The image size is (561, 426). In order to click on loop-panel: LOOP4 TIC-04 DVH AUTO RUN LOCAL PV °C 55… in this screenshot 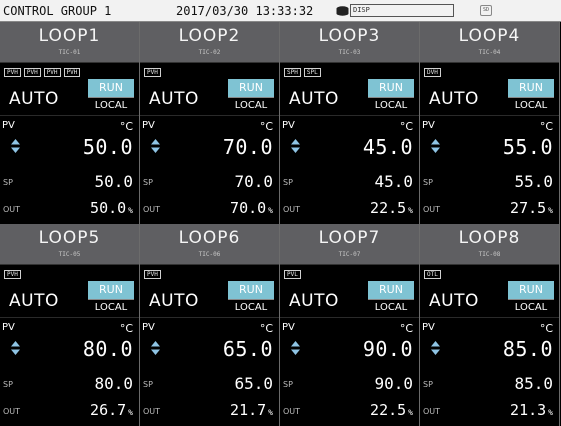, I will do `click(490, 123)`.